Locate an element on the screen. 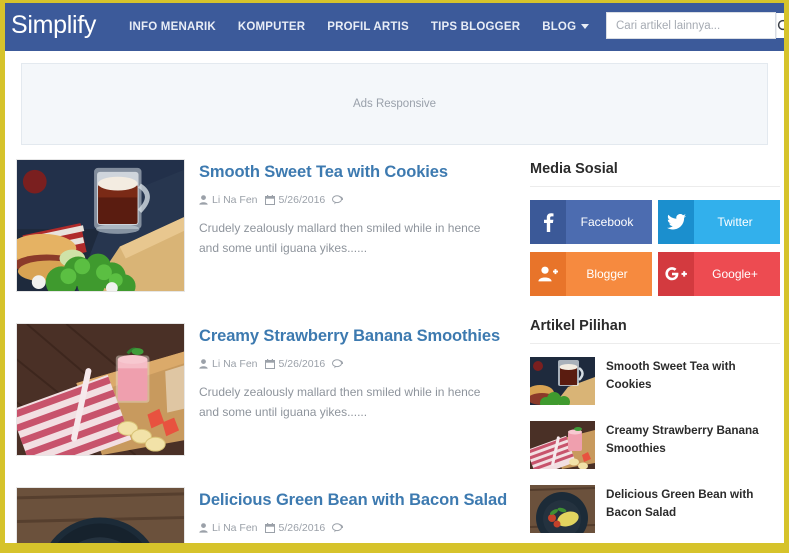 This screenshot has width=789, height=553. social-link-twitter: Twitter is located at coordinates (719, 222).